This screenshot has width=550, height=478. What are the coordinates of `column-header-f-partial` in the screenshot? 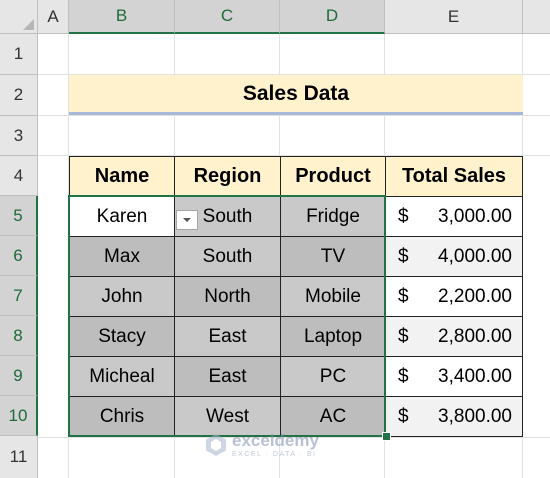 It's located at (536, 17).